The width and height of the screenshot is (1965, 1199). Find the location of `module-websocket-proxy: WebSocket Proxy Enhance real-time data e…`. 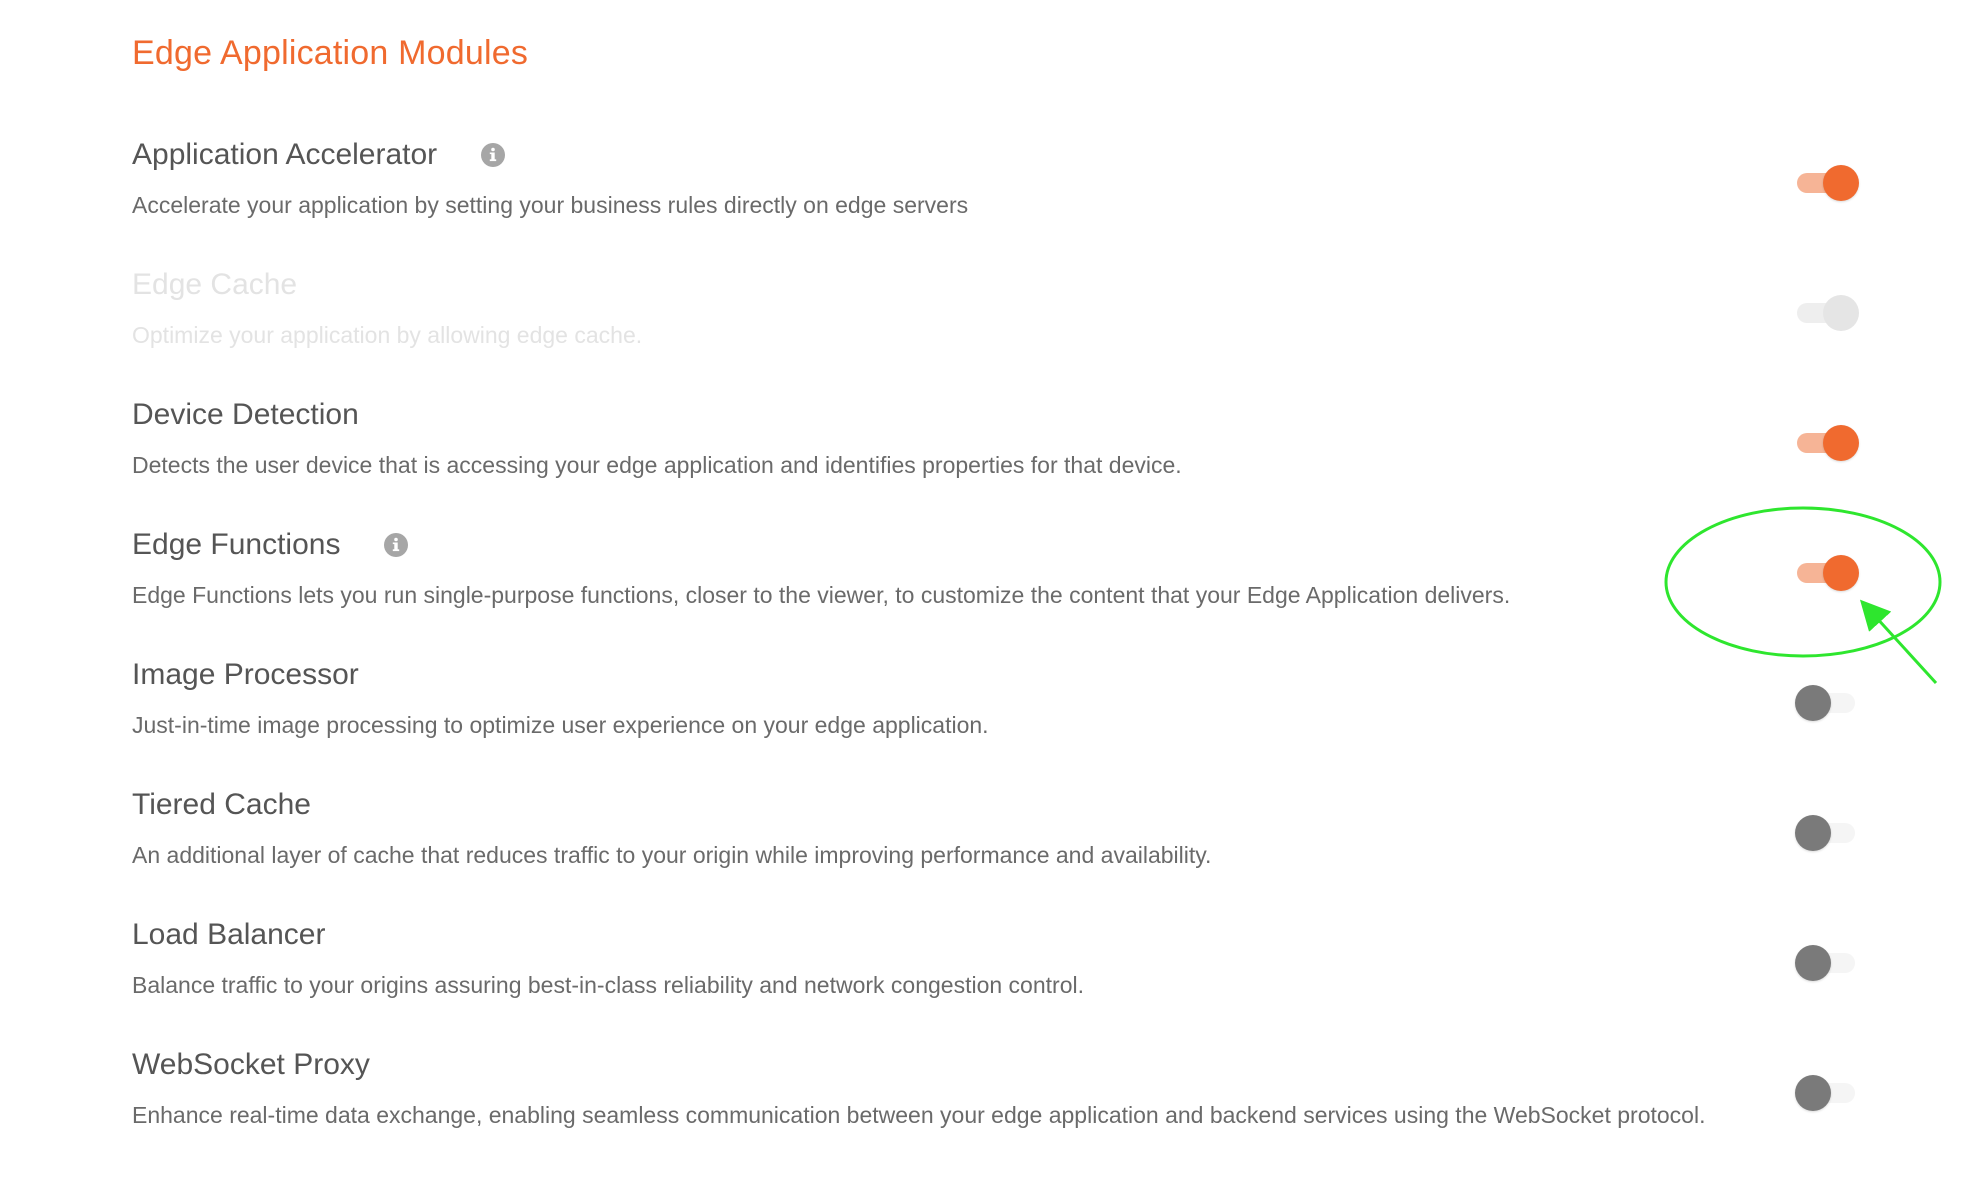

module-websocket-proxy: WebSocket Proxy Enhance real-time data e… is located at coordinates (1002, 1105).